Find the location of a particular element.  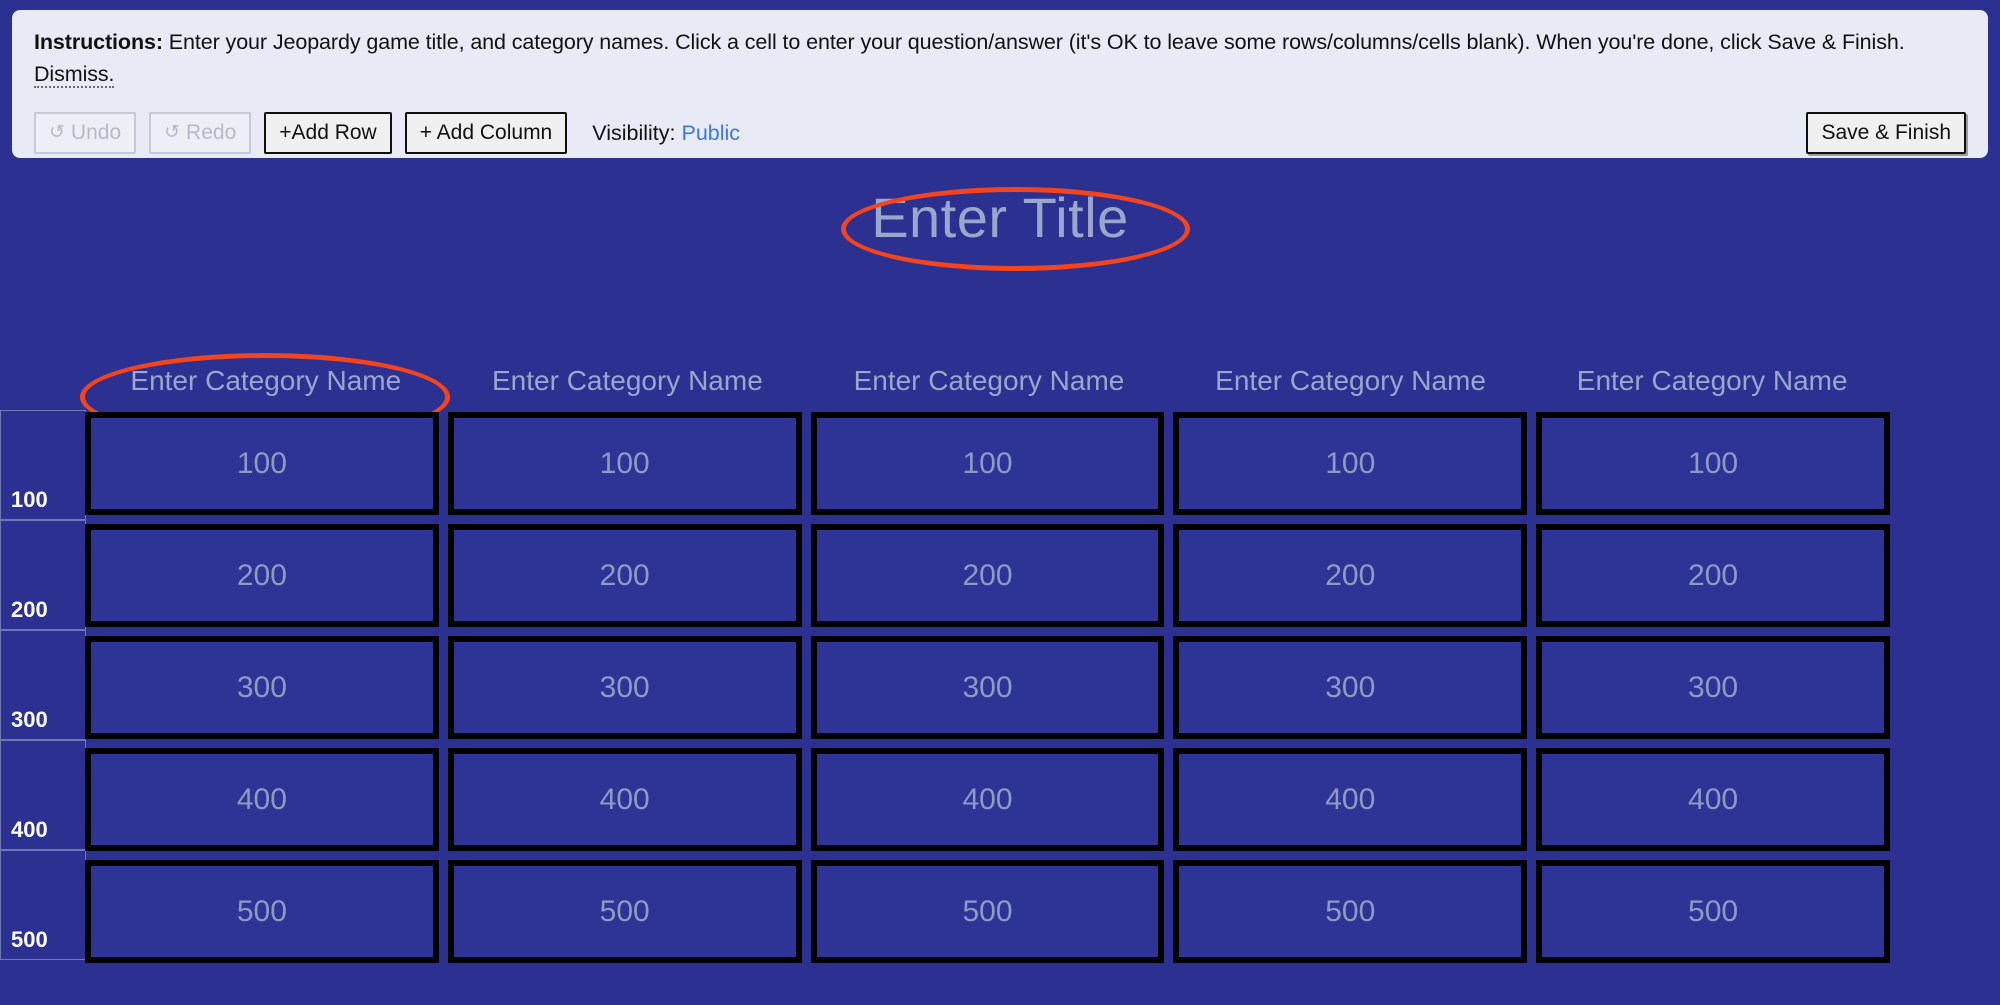

dismiss-link: Dismiss. is located at coordinates (74, 75).